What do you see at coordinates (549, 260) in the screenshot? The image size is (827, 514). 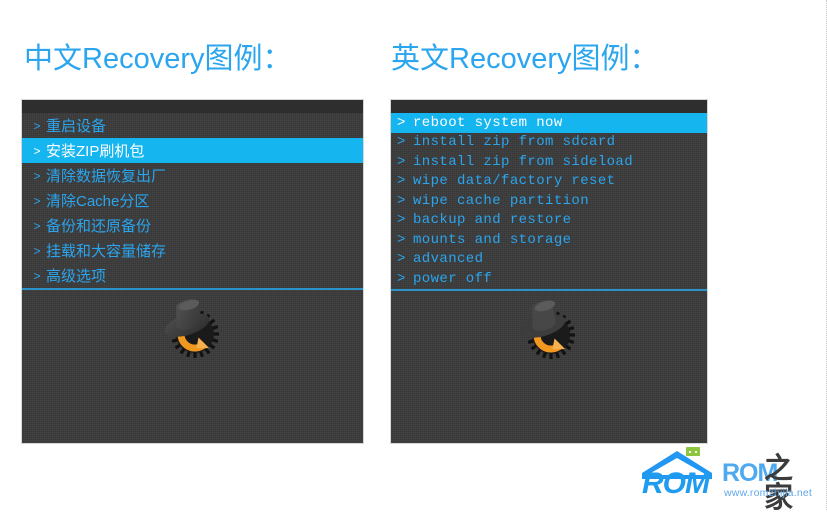 I see `english-menu-item-7: > advanced` at bounding box center [549, 260].